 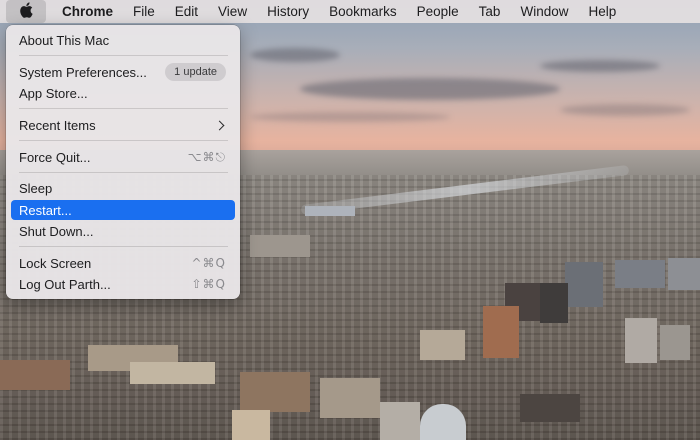 I want to click on menu-item-lock-screen: Lock Screen ^⌘Q, so click(x=123, y=263).